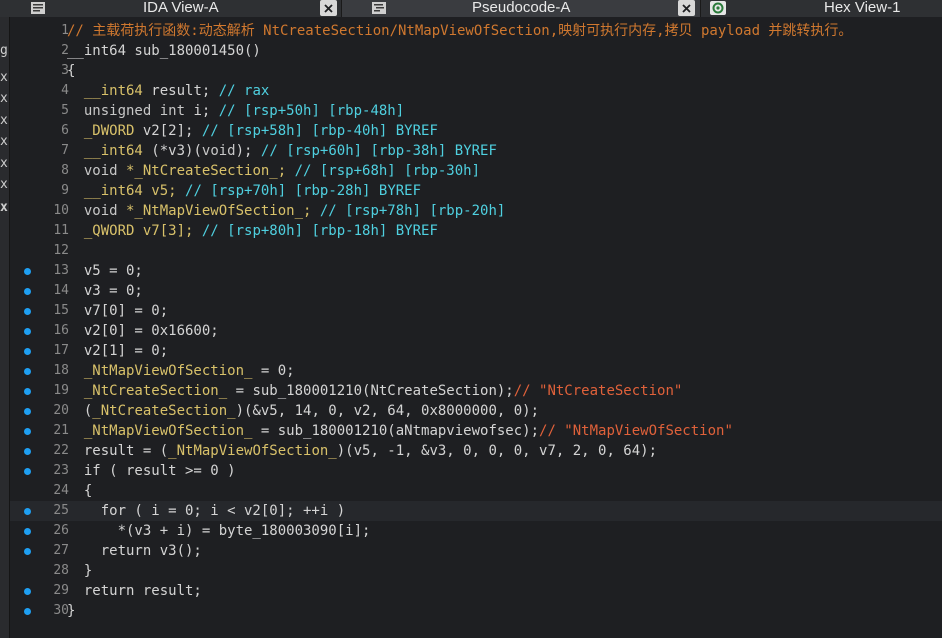 The width and height of the screenshot is (942, 638). Describe the element at coordinates (387, 171) in the screenshot. I see `code-token: // [rsp+68h] [rbp-30h]` at that location.